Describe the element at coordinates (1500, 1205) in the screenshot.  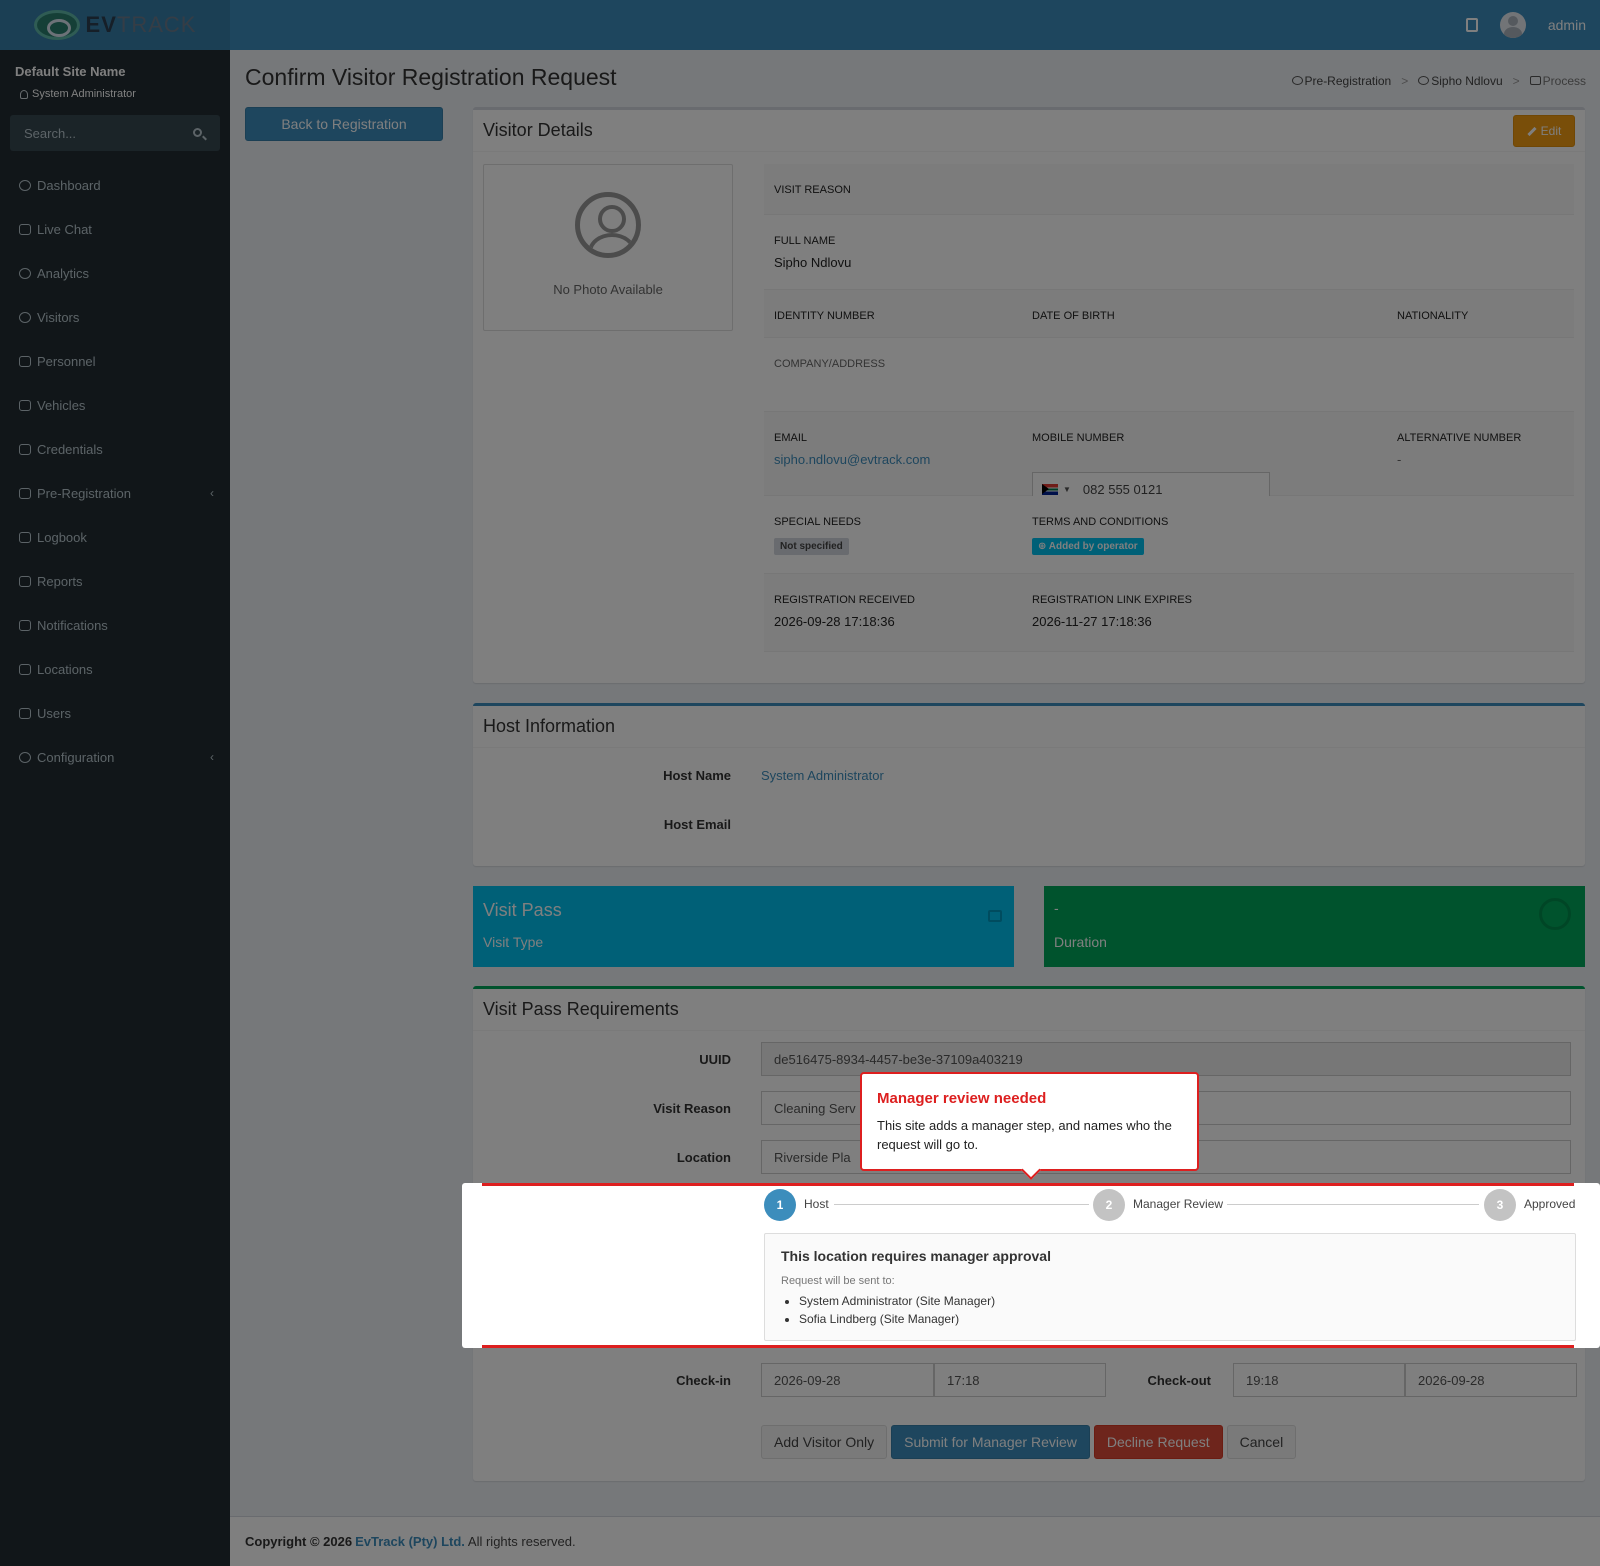
I see `step-3-circle: 3` at that location.